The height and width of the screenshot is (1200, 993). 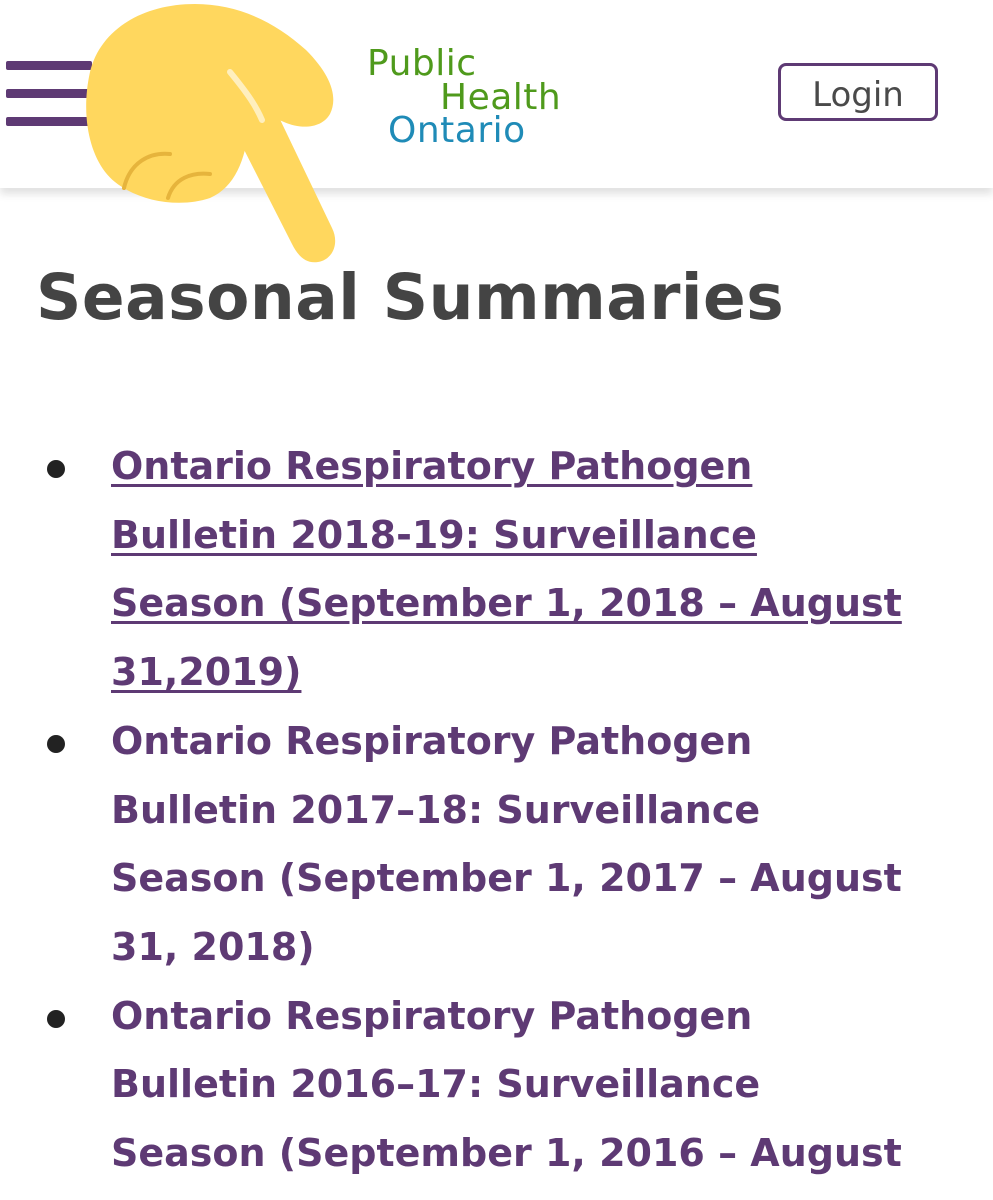 What do you see at coordinates (506, 603) in the screenshot?
I see `link-text-line: Season (September 1, 2018 – August` at bounding box center [506, 603].